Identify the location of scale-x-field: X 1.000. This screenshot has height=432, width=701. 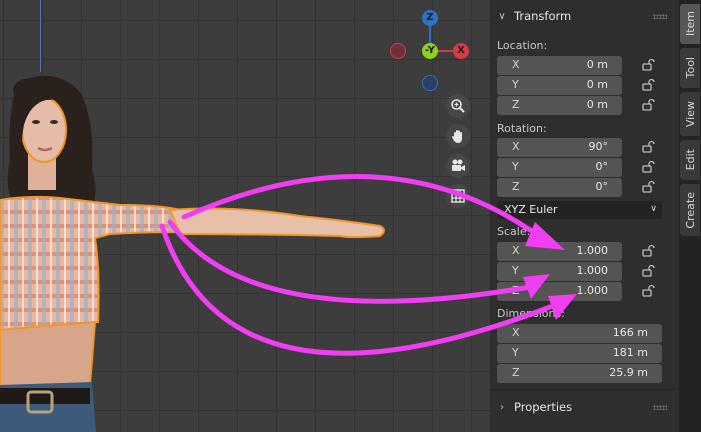
(559, 251).